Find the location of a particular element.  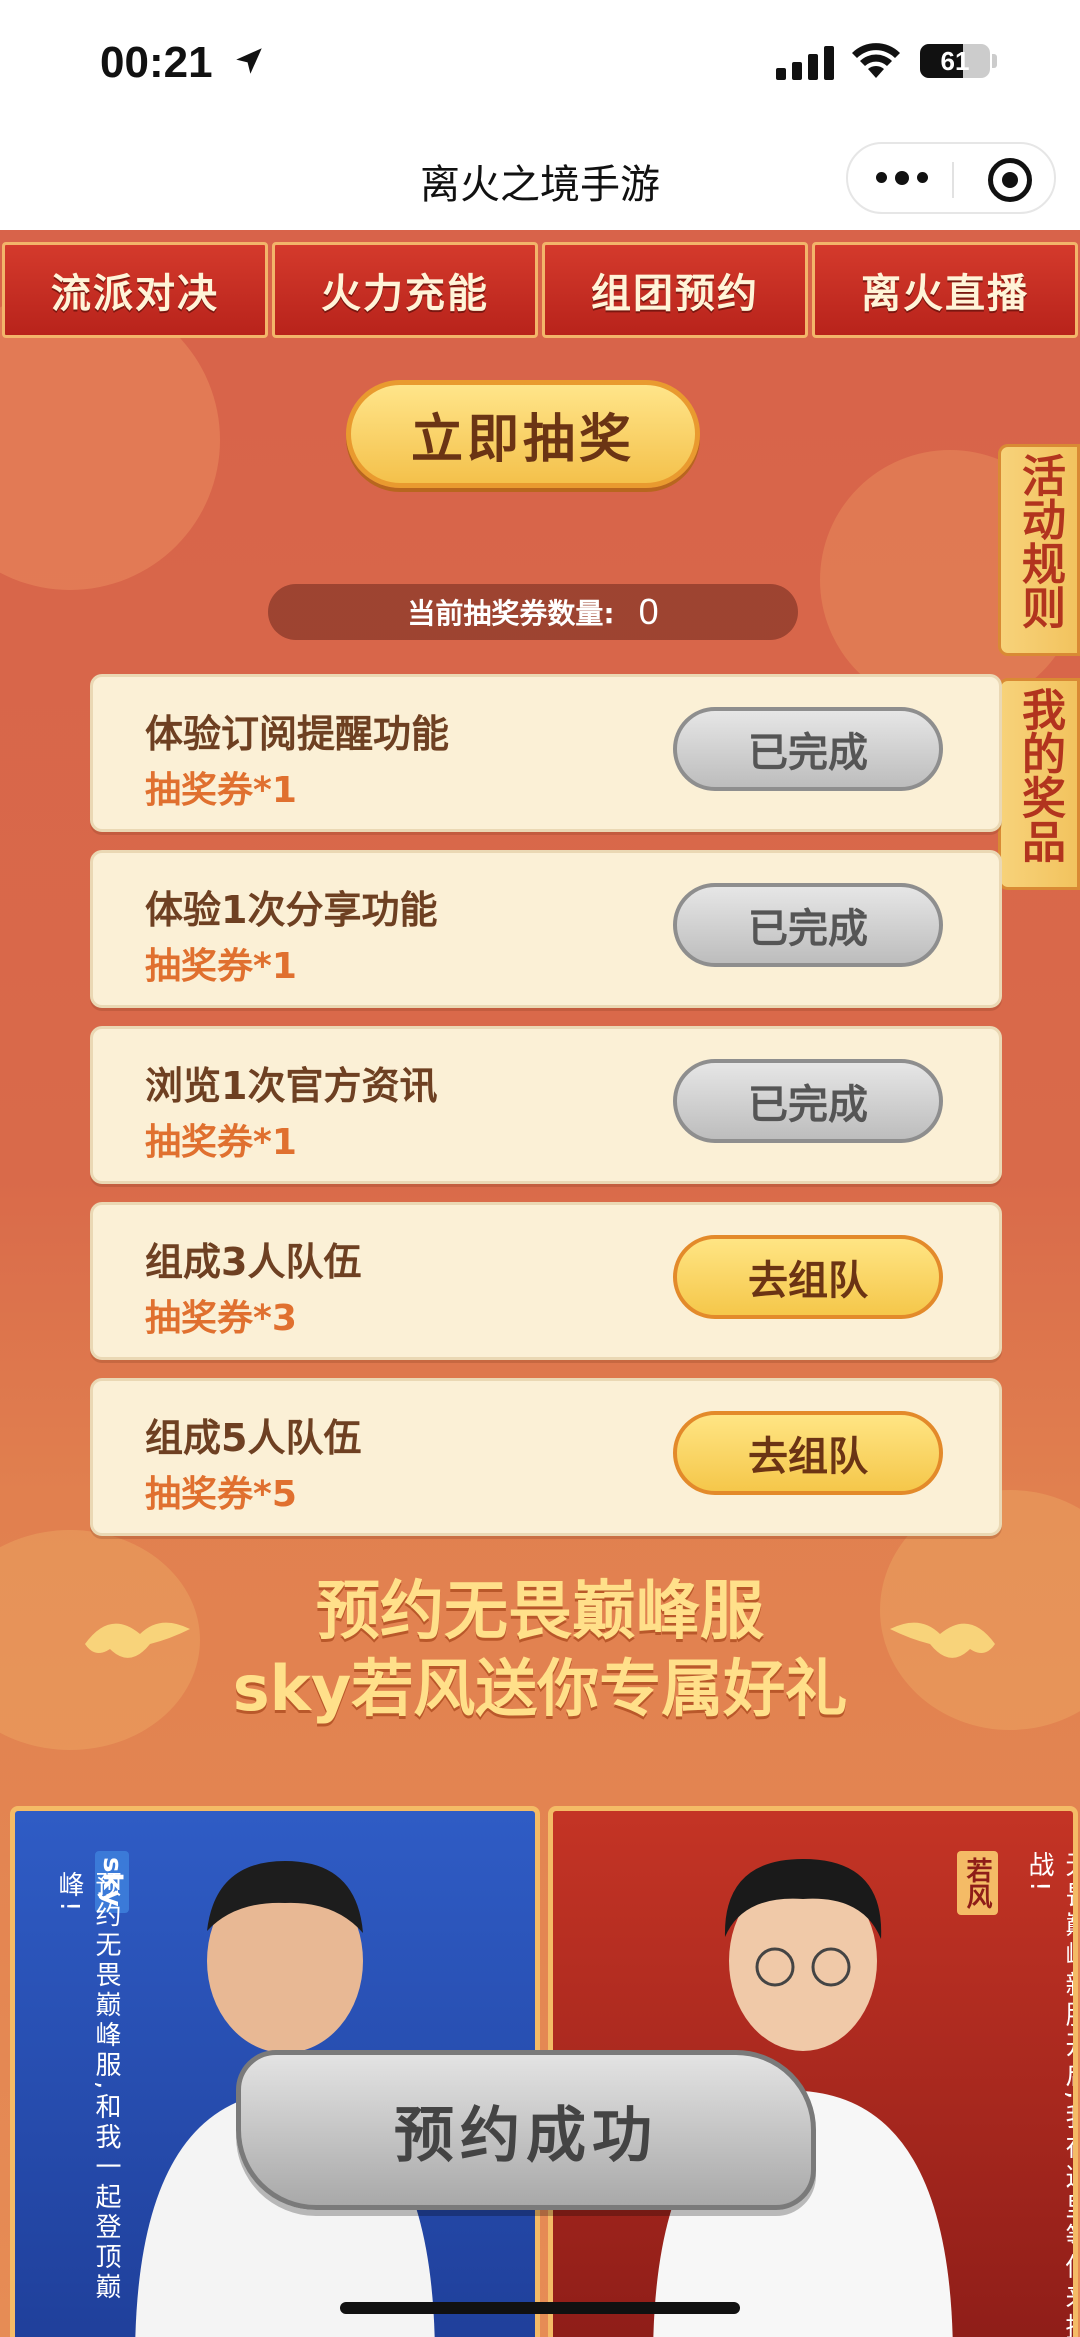

task-title: 体验订阅提醒功能 is located at coordinates (297, 734).